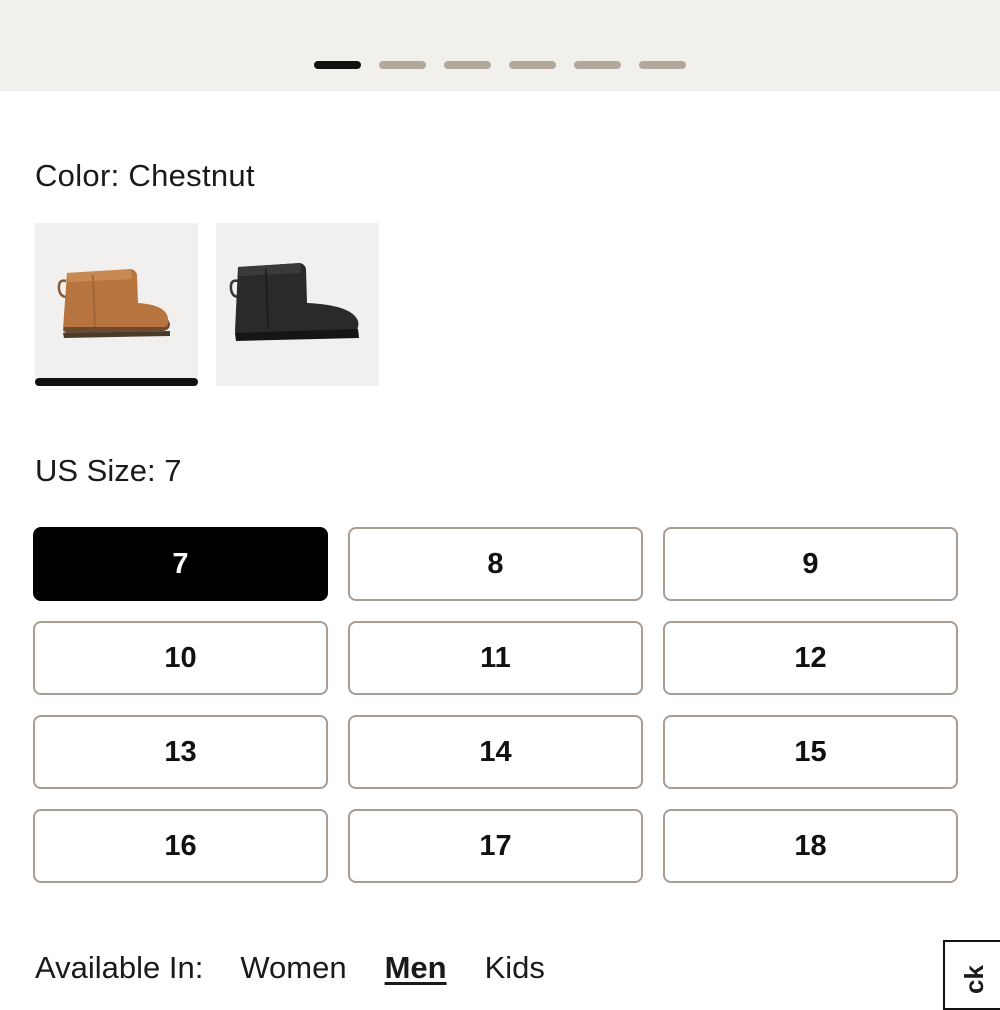  What do you see at coordinates (145, 175) in the screenshot?
I see `color-label: Color: Chestnut` at bounding box center [145, 175].